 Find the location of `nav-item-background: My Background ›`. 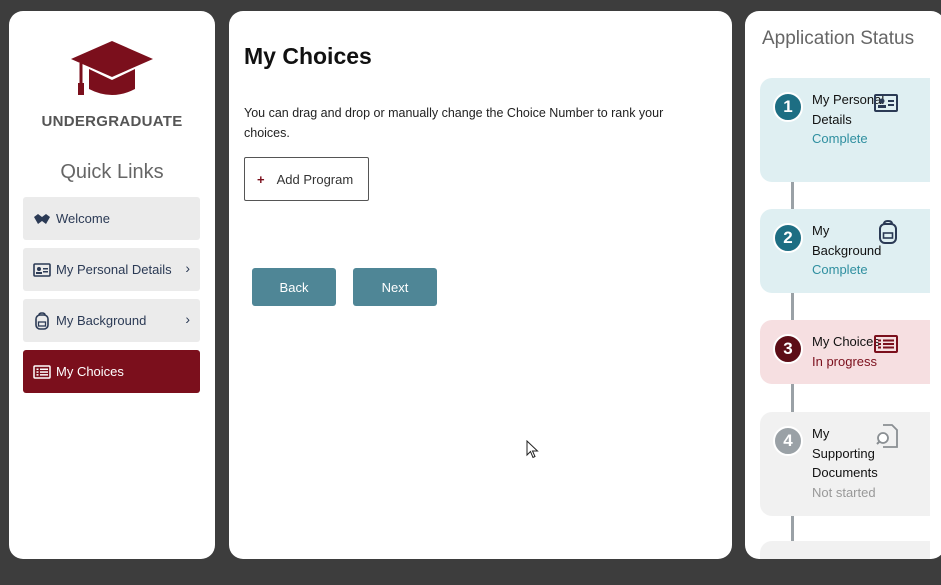

nav-item-background: My Background › is located at coordinates (111, 320).